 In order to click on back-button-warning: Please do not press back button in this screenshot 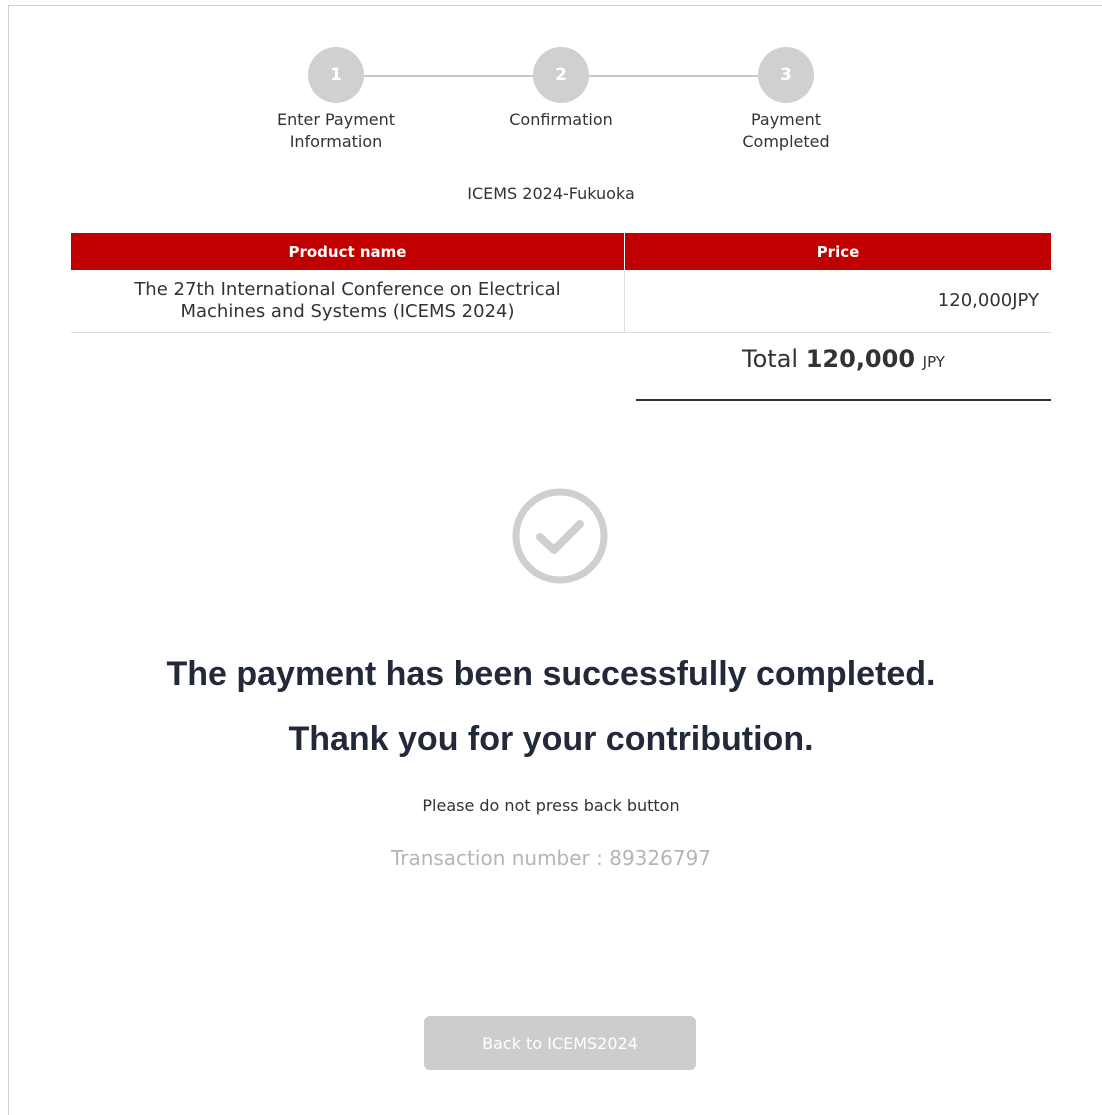, I will do `click(551, 805)`.